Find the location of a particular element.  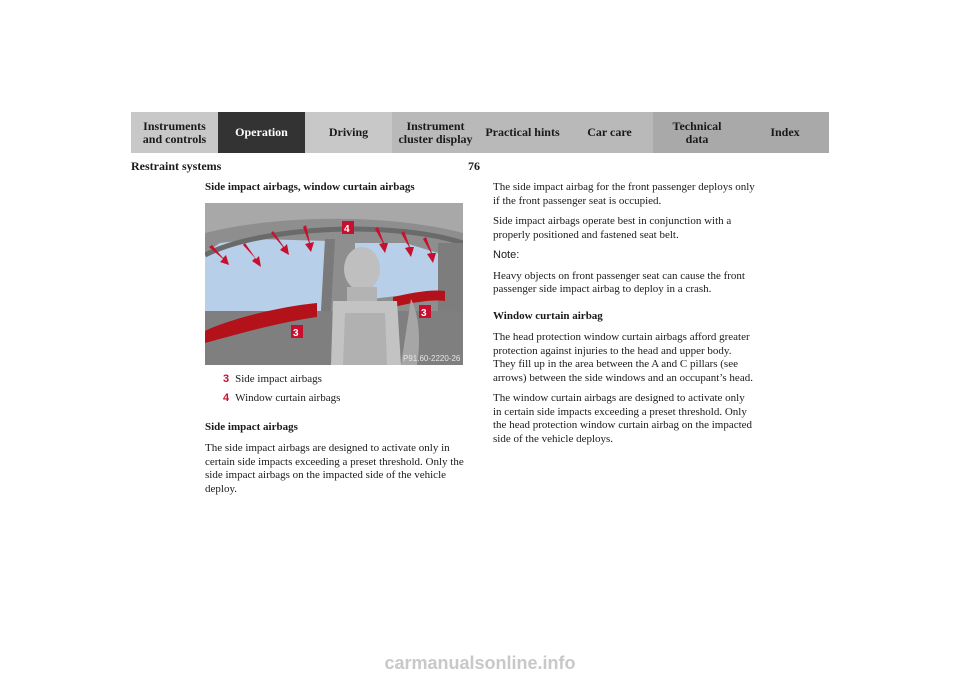

tab-instruments-and-controls: Instruments and controls is located at coordinates (174, 132).